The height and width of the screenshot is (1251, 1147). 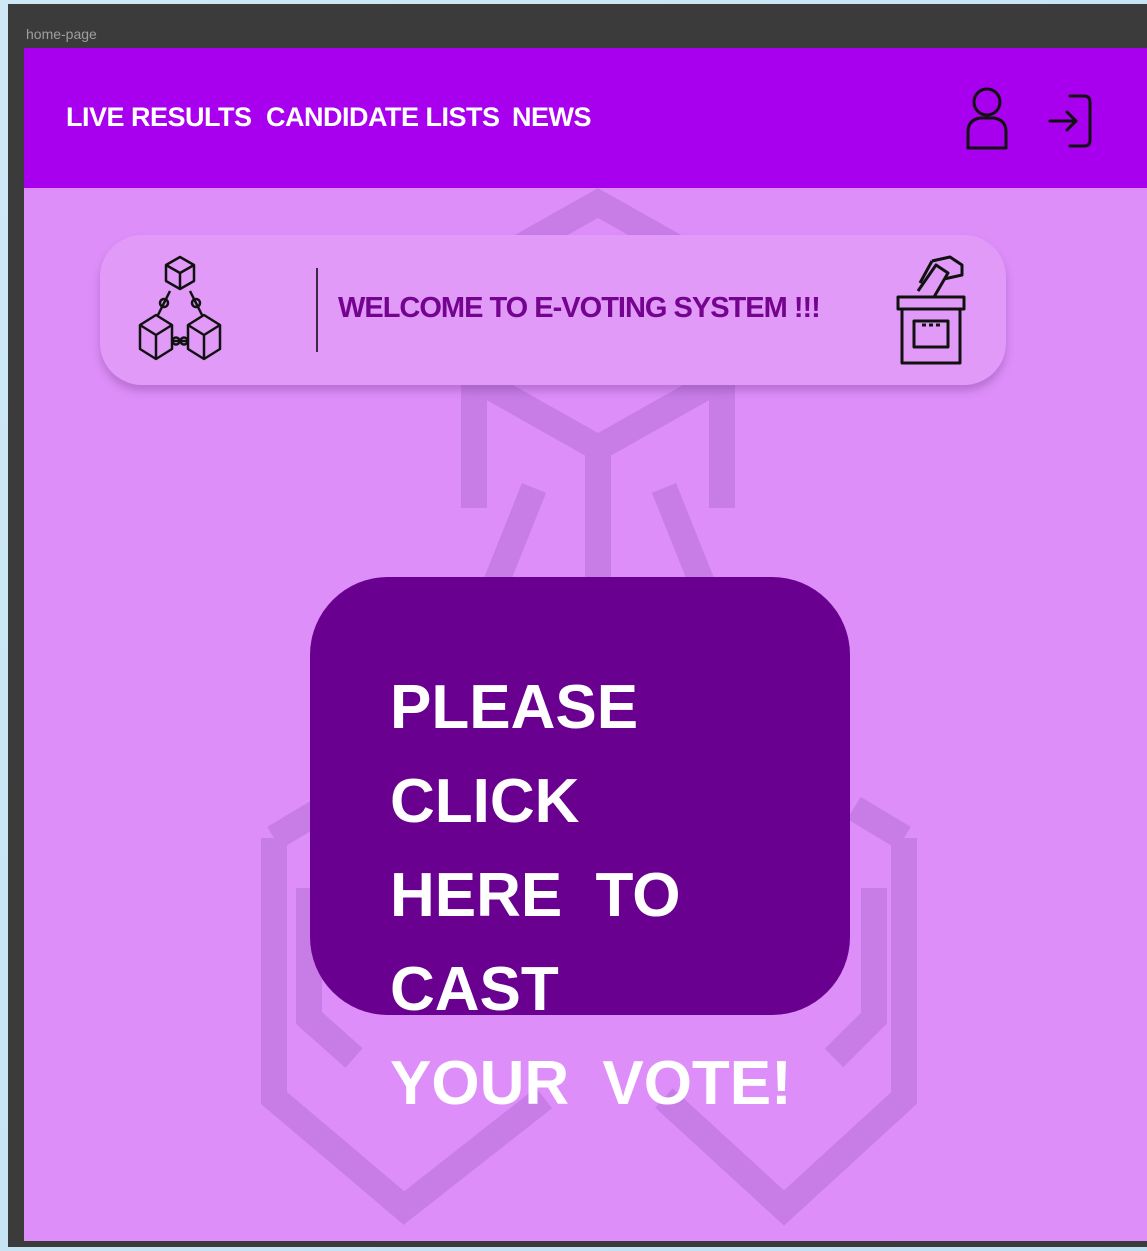 I want to click on user-profile-icon, so click(x=987, y=122).